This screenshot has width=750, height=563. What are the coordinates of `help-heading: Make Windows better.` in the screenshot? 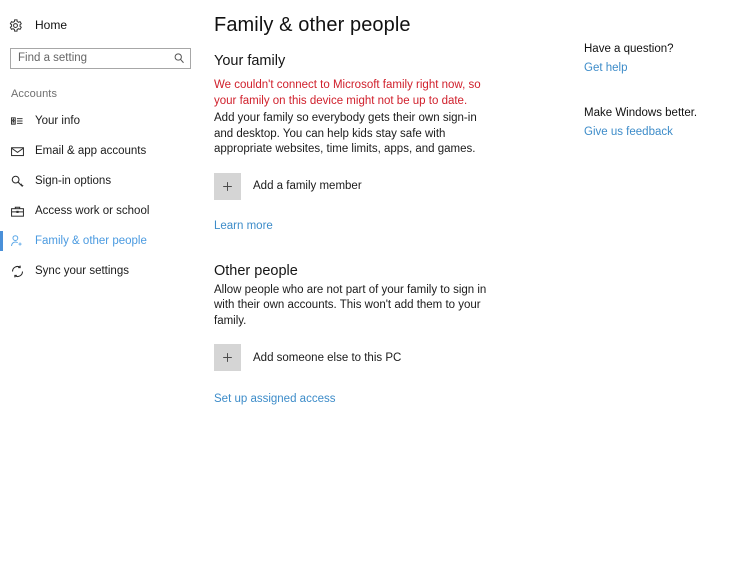 It's located at (641, 113).